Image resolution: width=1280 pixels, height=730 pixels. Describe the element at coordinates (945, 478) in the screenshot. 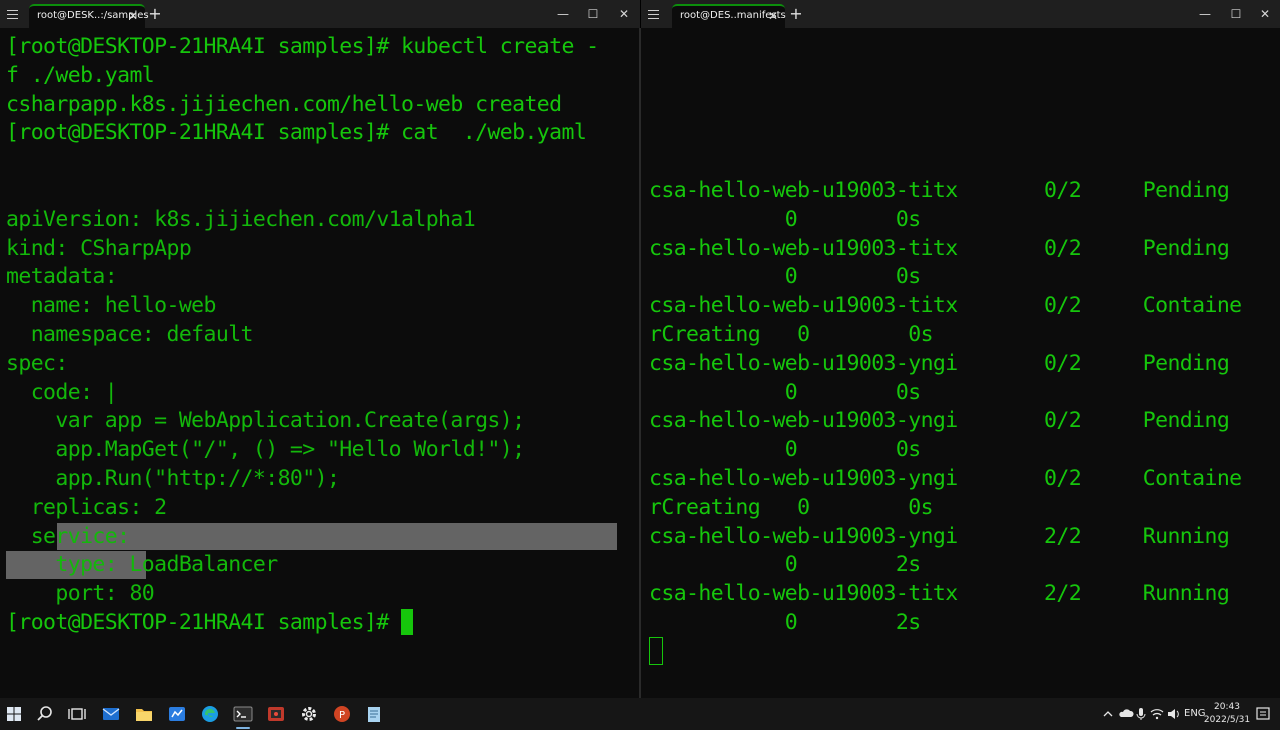

I see `terminal-line: csa-hello-web-u19003-yngi 0/2 Containe` at that location.